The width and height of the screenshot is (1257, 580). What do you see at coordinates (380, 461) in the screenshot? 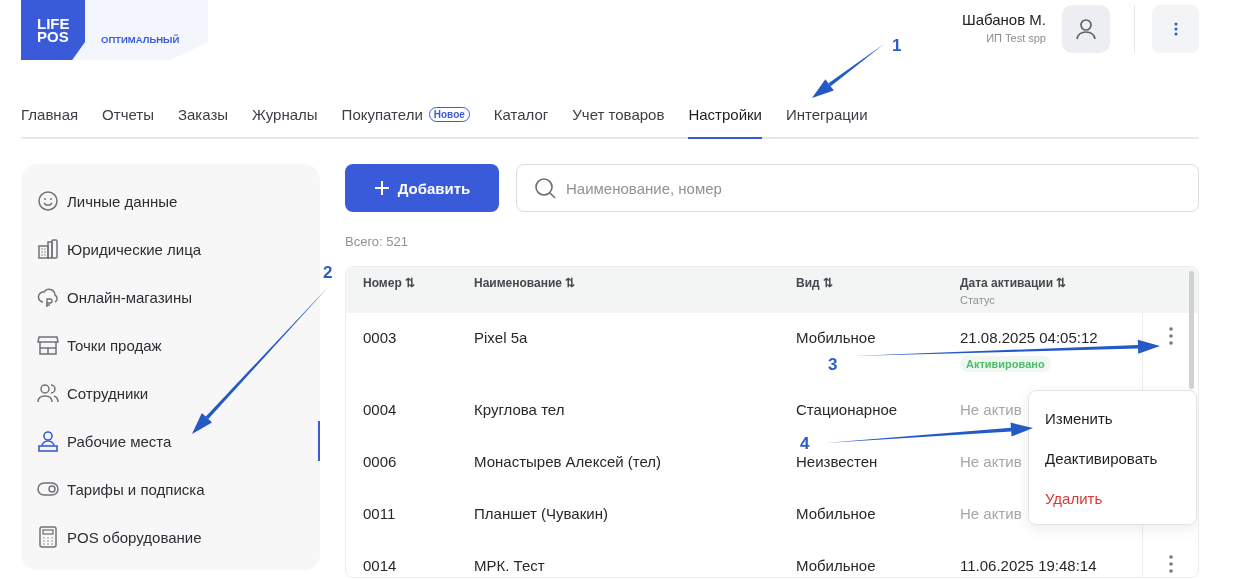
I see `table-cell: 0006` at bounding box center [380, 461].